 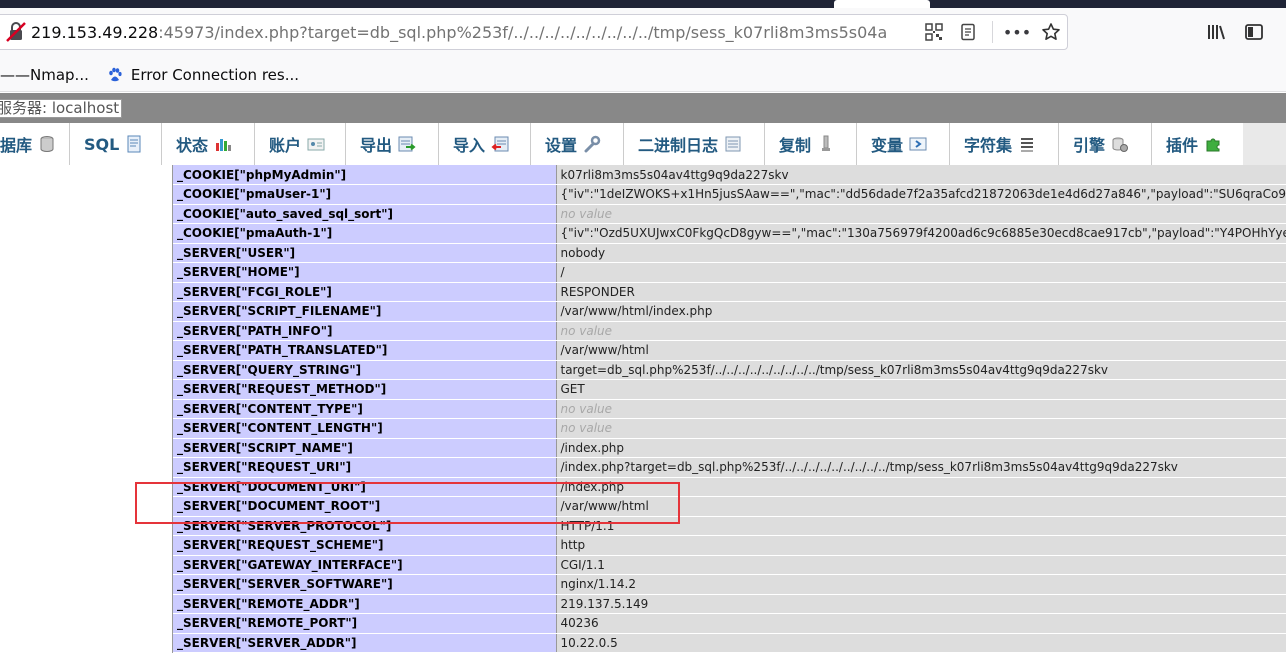 I want to click on table-row: _SERVER["SCRIPT_NAME"]/index.php, so click(x=729, y=448).